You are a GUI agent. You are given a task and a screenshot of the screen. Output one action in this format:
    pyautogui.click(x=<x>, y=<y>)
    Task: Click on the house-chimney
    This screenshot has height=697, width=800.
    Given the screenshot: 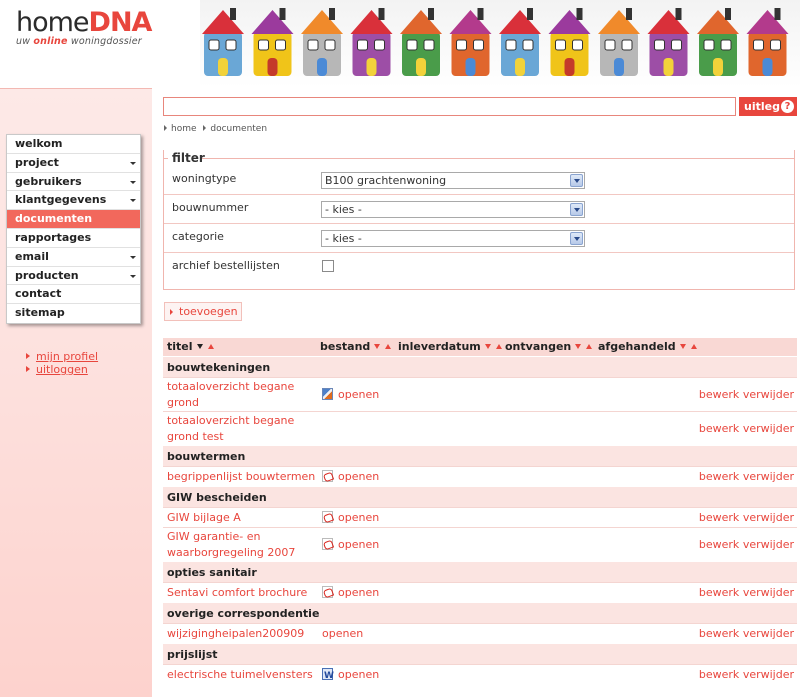 What is the action you would take?
    pyautogui.click(x=233, y=14)
    